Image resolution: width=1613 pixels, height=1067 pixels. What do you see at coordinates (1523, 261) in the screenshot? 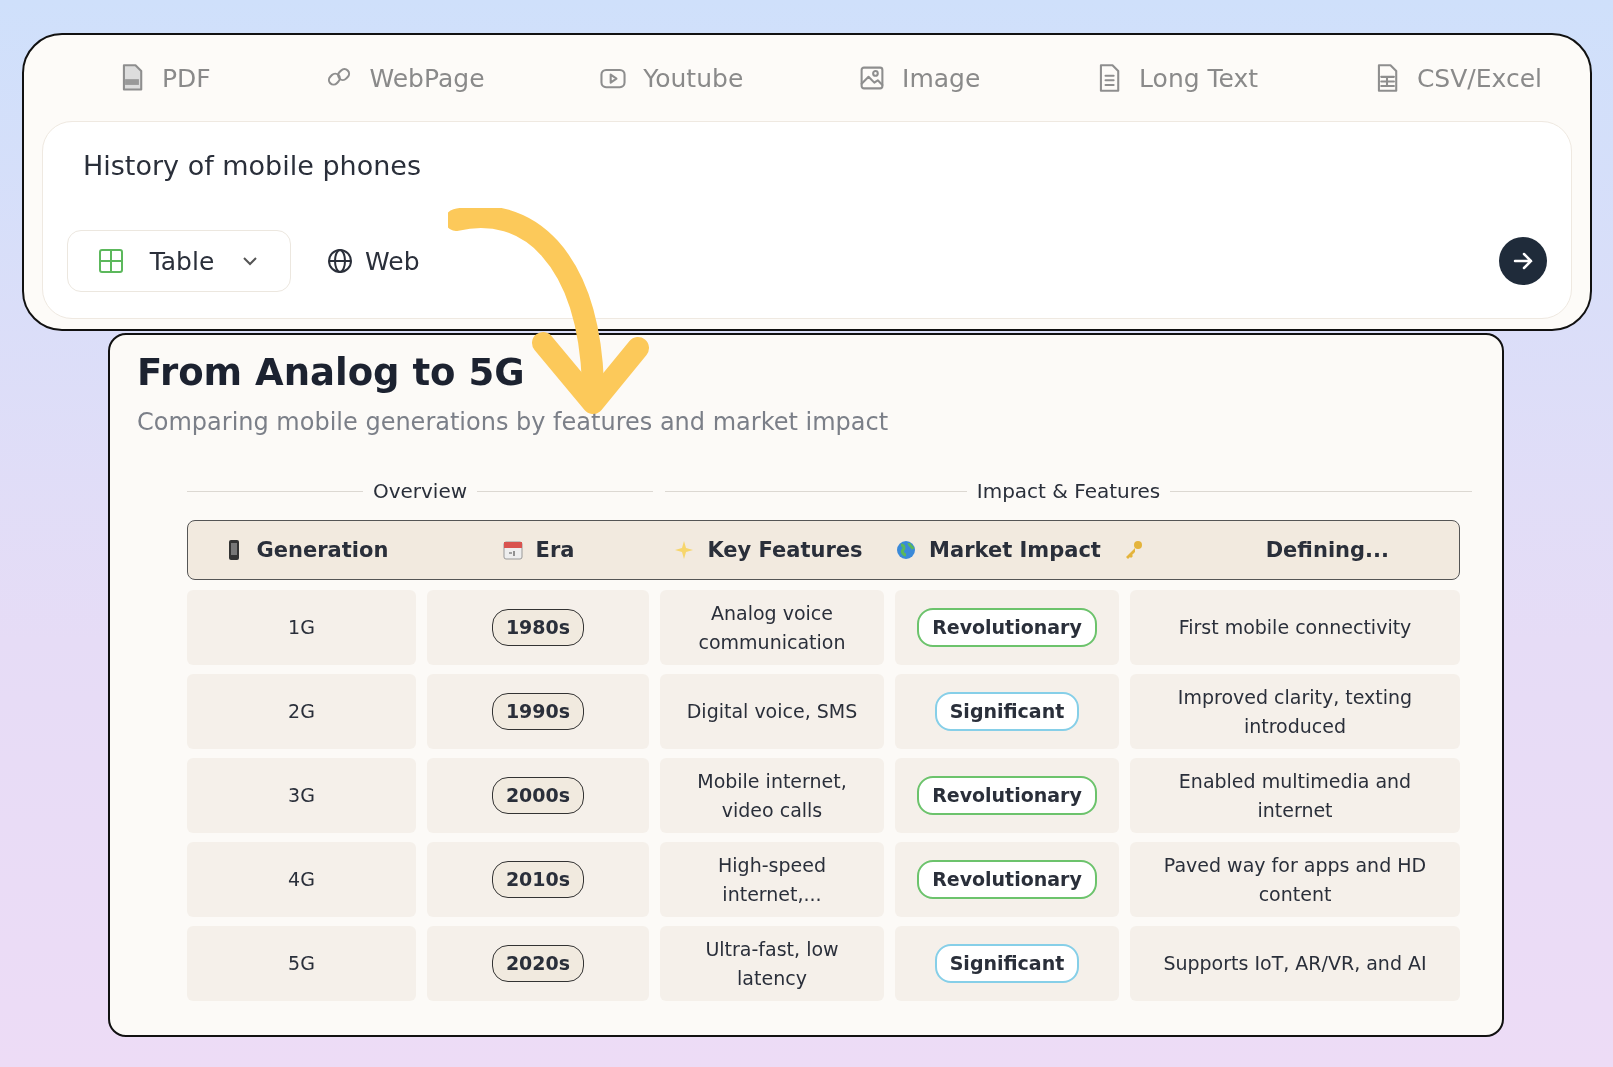
I see `send-button` at bounding box center [1523, 261].